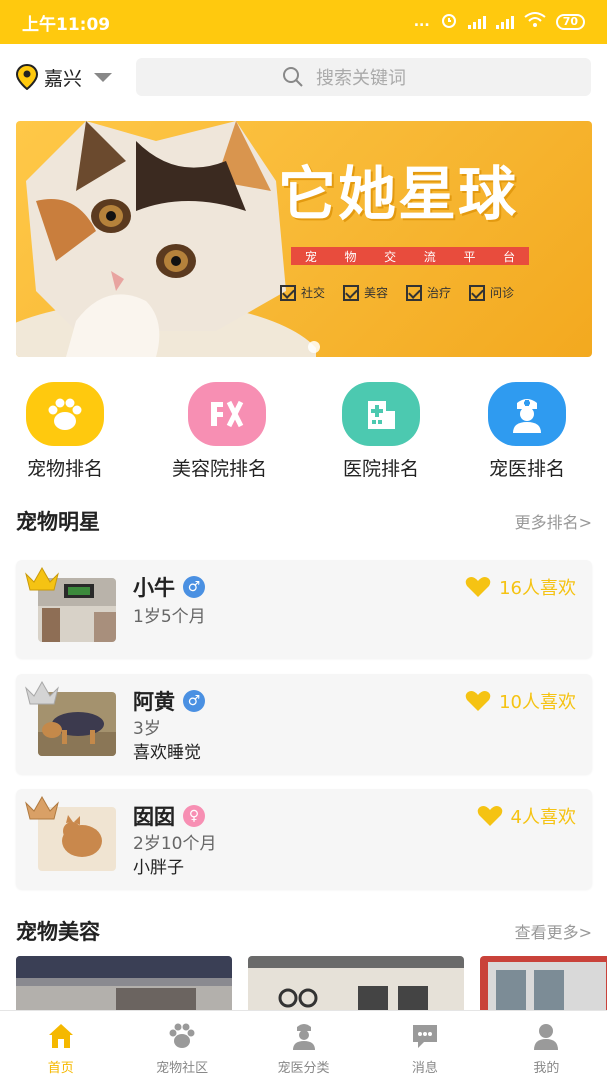  Describe the element at coordinates (428, 292) in the screenshot. I see `banner-tag: 治疗` at that location.